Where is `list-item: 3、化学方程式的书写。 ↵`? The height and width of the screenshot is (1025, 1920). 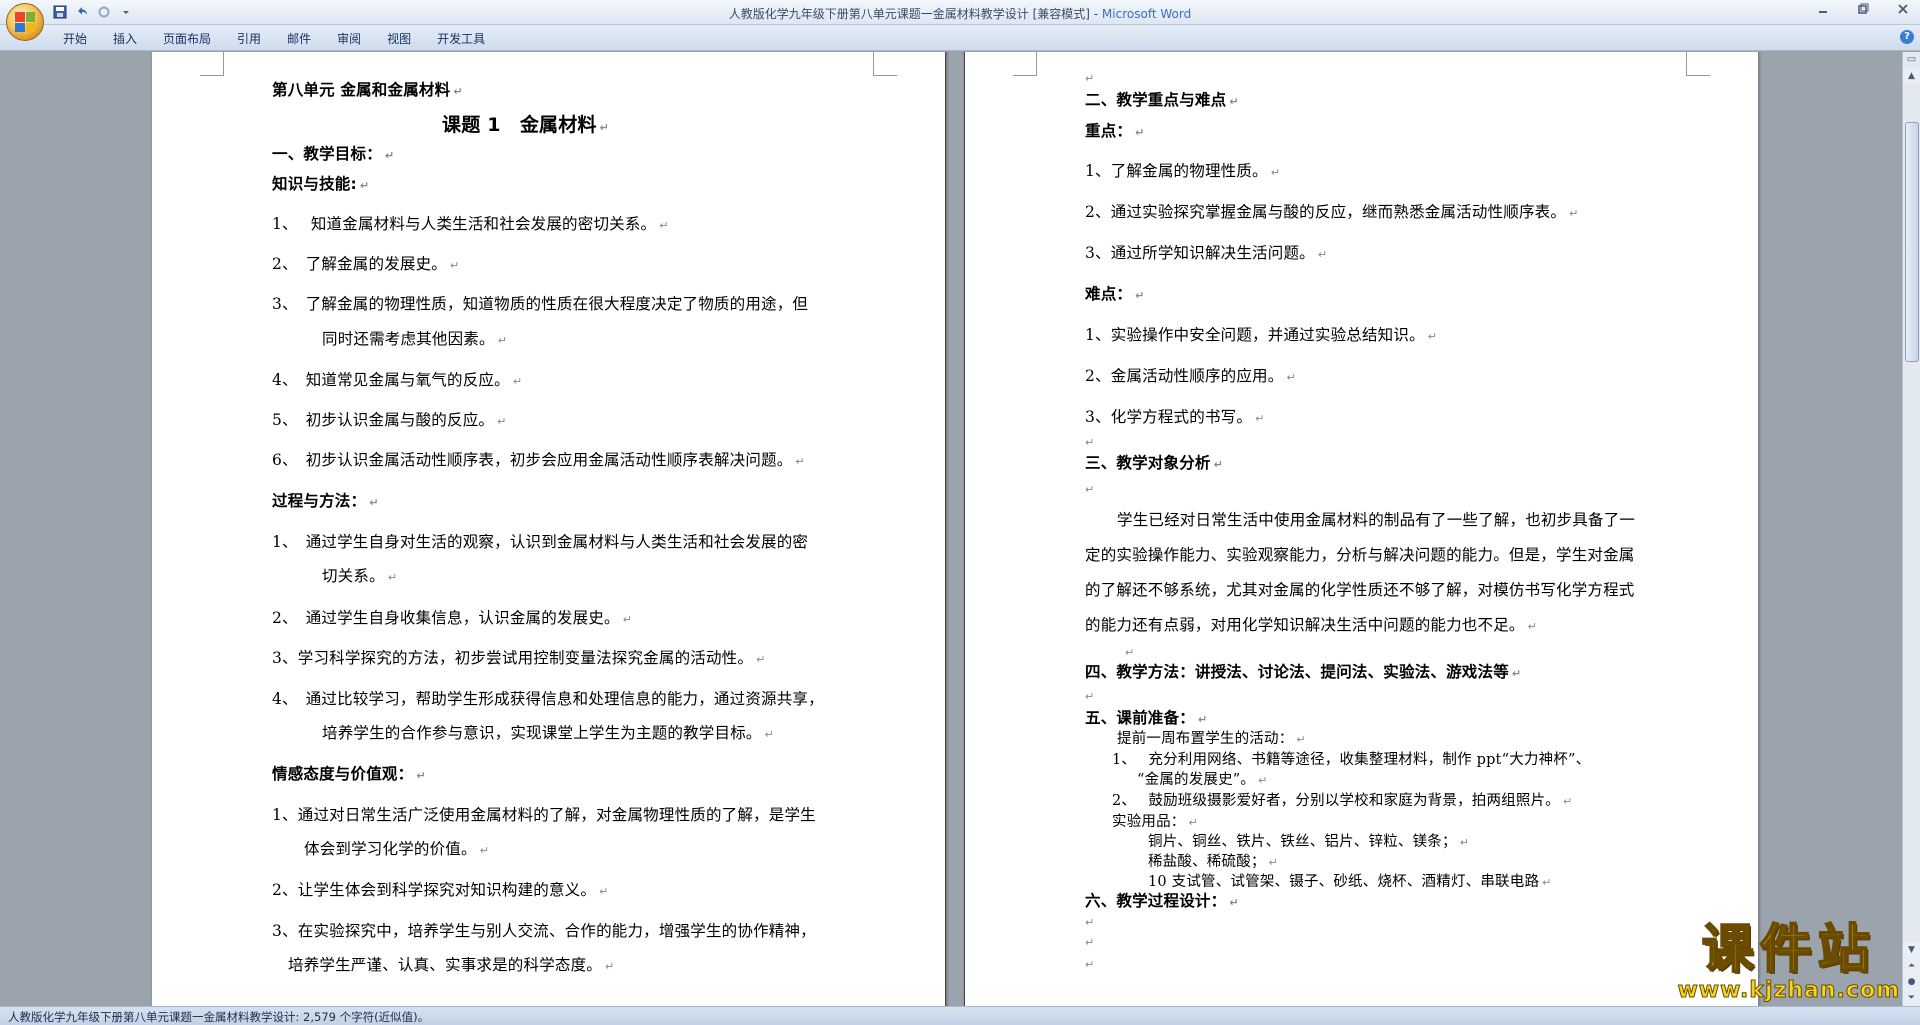
list-item: 3、化学方程式的书写。 ↵ is located at coordinates (1175, 417).